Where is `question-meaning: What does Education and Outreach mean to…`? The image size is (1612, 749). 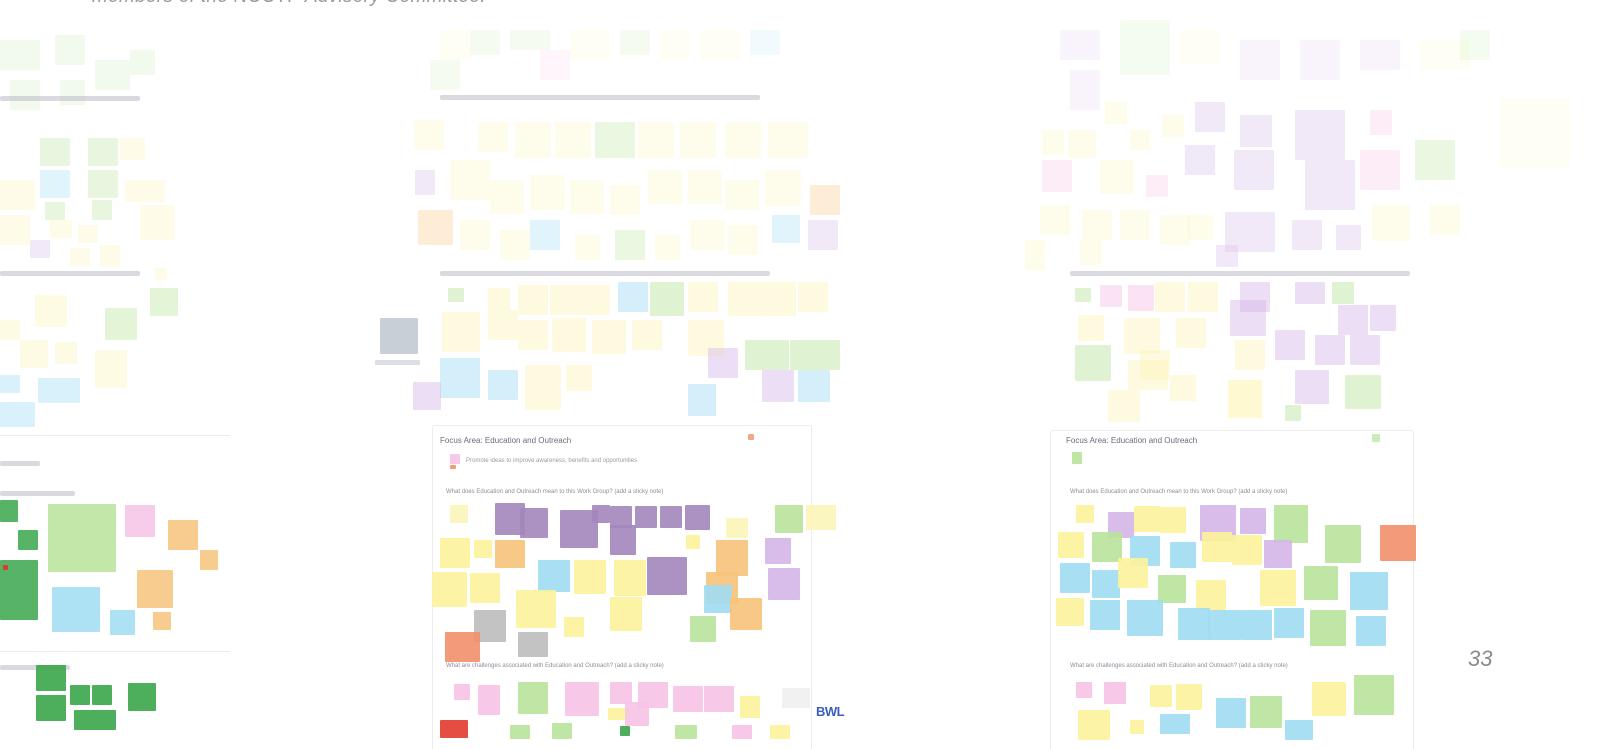
question-meaning: What does Education and Outreach mean to… is located at coordinates (1179, 492).